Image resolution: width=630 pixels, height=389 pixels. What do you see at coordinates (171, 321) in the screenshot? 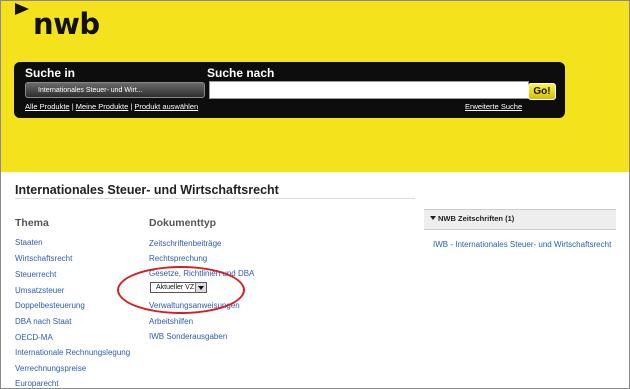
I see `doktyp-item-arbeitshilfen: Arbeitshilfen` at bounding box center [171, 321].